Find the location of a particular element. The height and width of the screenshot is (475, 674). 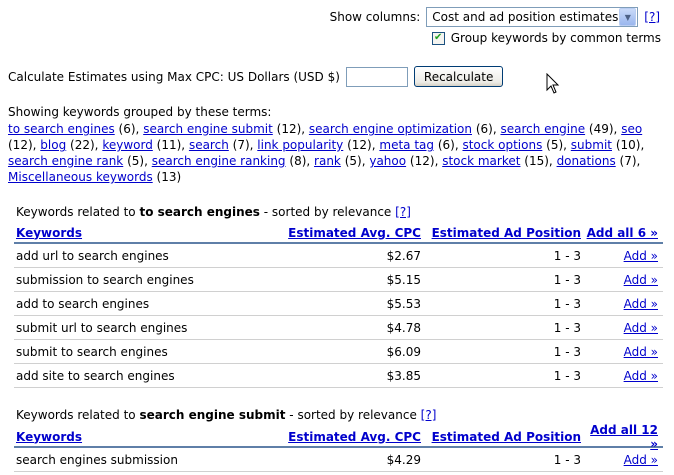

keyword-cell: add to search engines is located at coordinates (83, 303).